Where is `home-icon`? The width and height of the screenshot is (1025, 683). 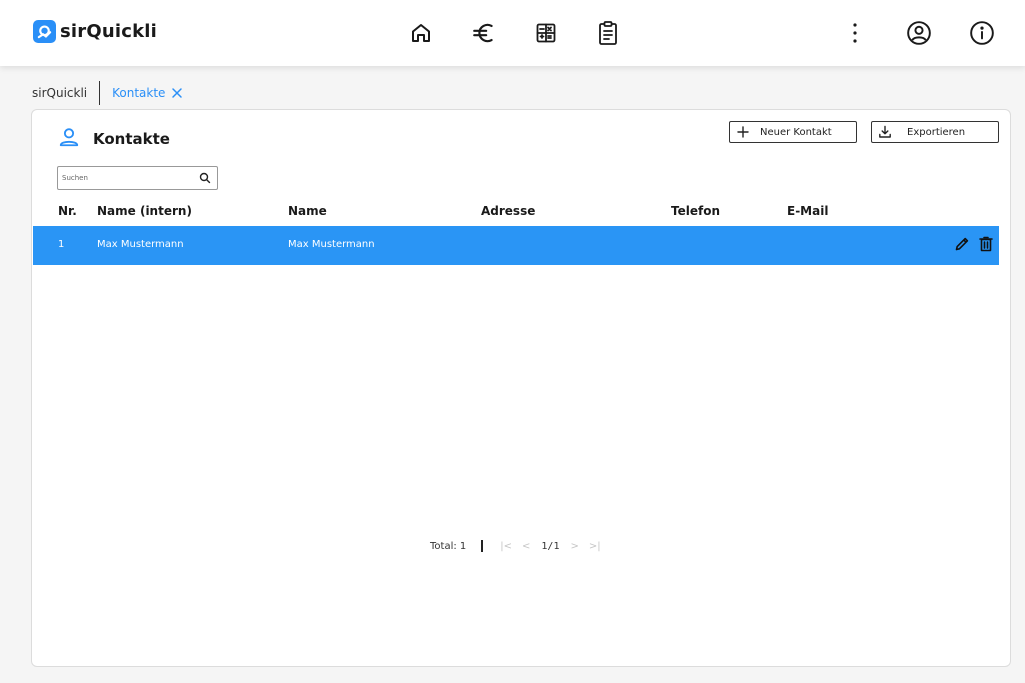
home-icon is located at coordinates (421, 33).